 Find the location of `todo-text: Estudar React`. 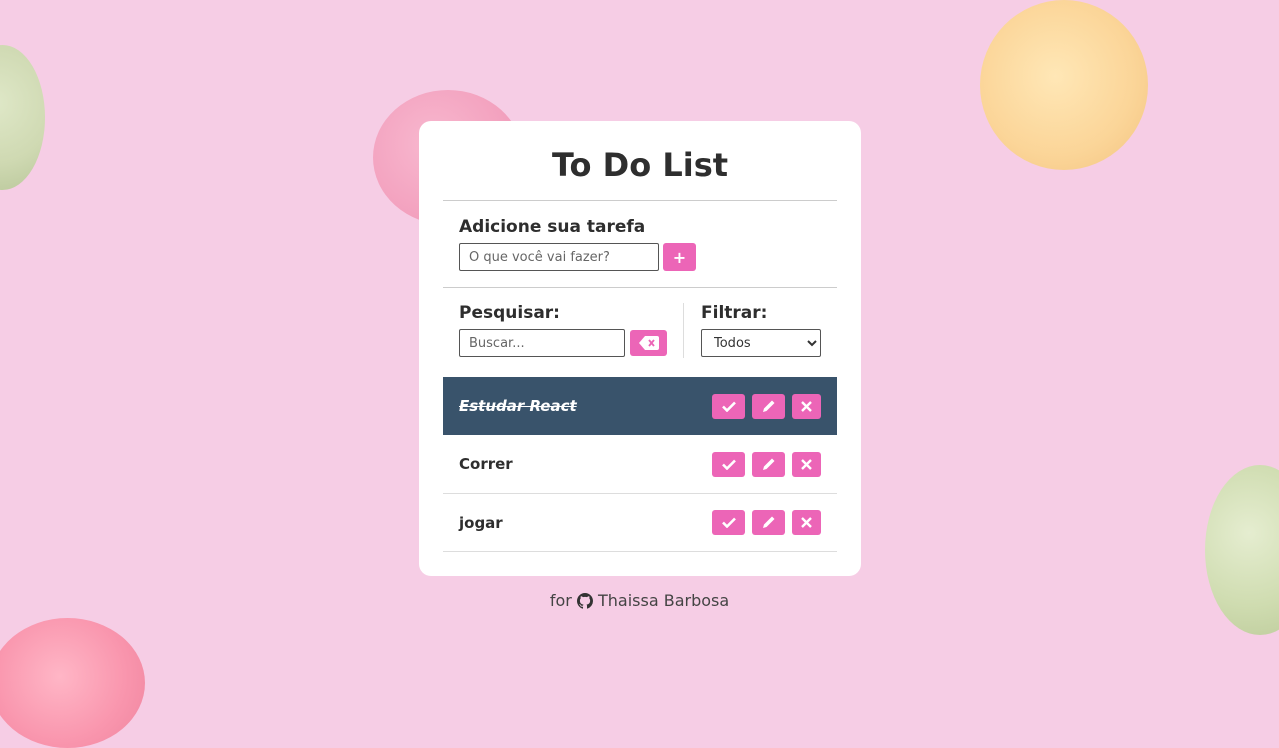

todo-text: Estudar React is located at coordinates (518, 406).